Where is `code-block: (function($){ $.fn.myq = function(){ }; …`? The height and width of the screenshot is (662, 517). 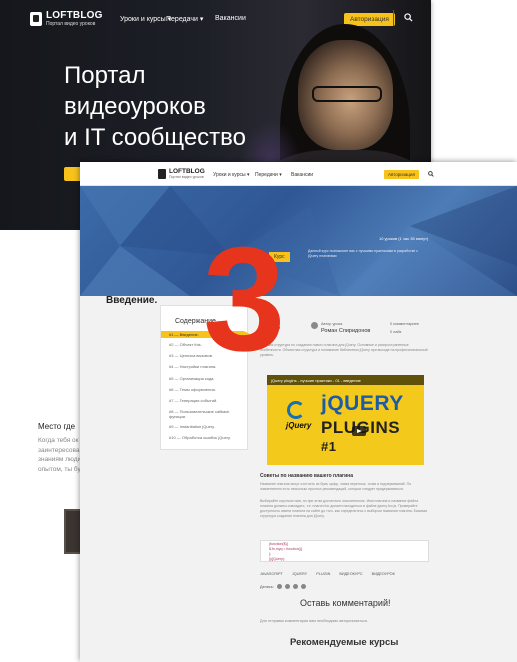
code-block: (function($){ $.fn.myq = function(){ }; … is located at coordinates (344, 551).